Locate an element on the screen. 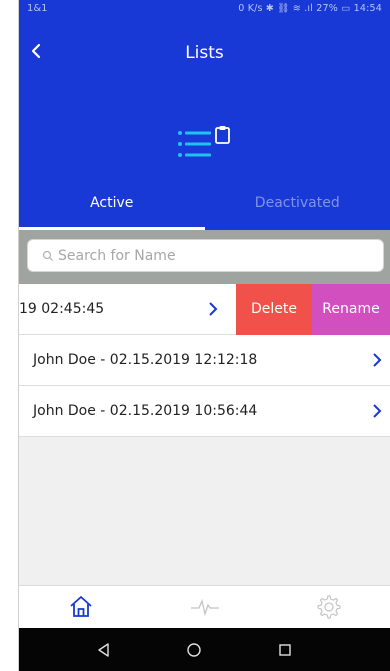 The height and width of the screenshot is (671, 390). gear-icon is located at coordinates (328, 607).